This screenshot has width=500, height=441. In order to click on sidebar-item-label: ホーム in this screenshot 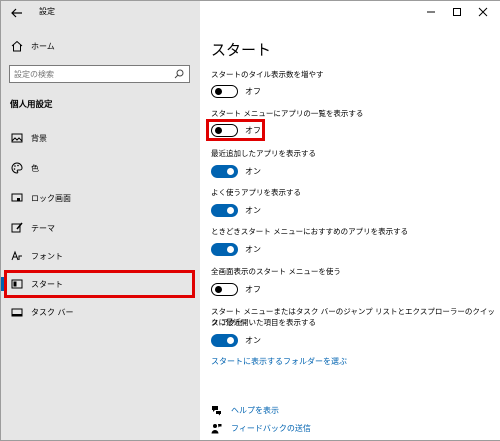, I will do `click(43, 46)`.